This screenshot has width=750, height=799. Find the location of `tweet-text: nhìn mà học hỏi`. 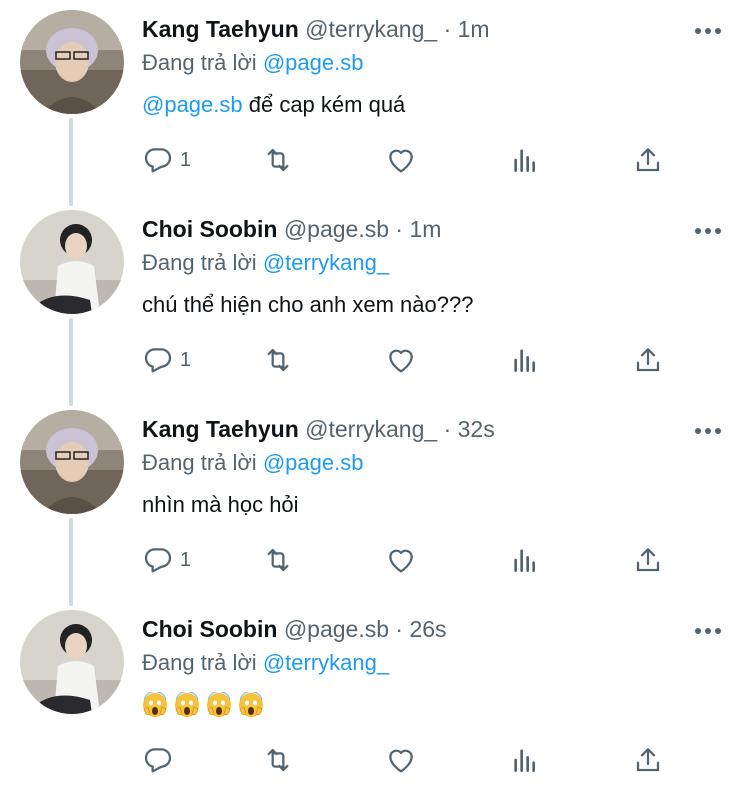

tweet-text: nhìn mà học hỏi is located at coordinates (220, 504).